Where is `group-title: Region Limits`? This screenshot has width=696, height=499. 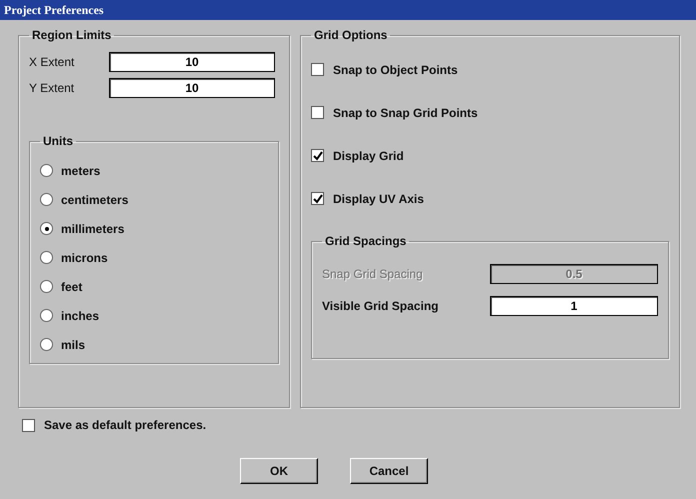
group-title: Region Limits is located at coordinates (71, 35).